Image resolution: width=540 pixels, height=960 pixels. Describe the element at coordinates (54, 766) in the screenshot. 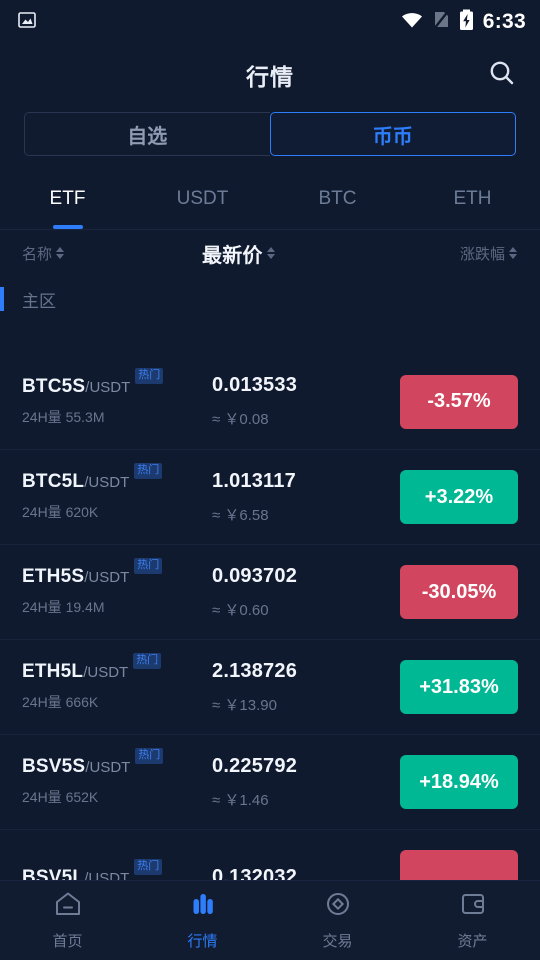

I see `row-symbol: BSV5S` at that location.